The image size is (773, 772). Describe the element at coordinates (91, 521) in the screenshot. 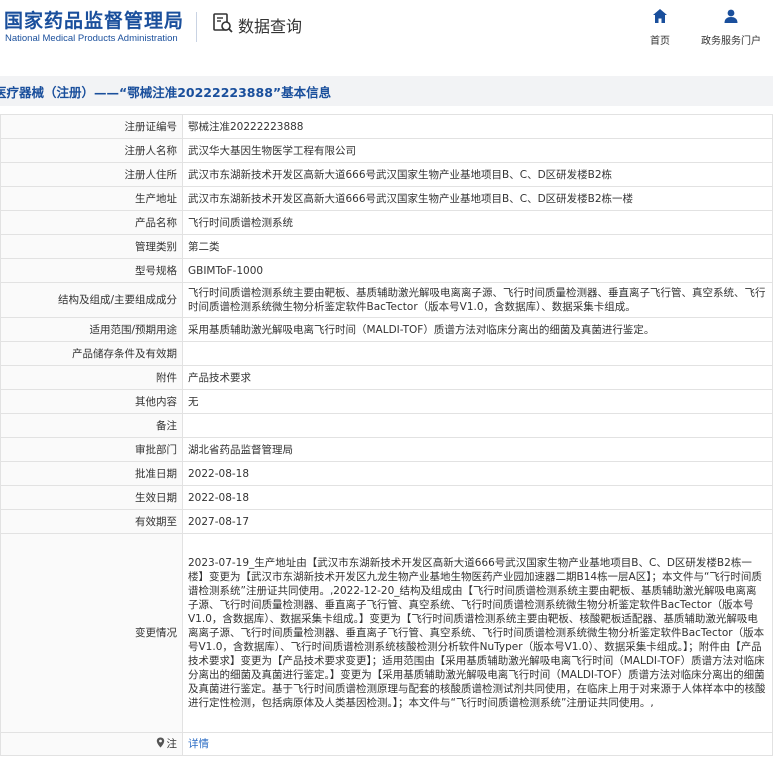

I see `row-label: 有效期至` at that location.